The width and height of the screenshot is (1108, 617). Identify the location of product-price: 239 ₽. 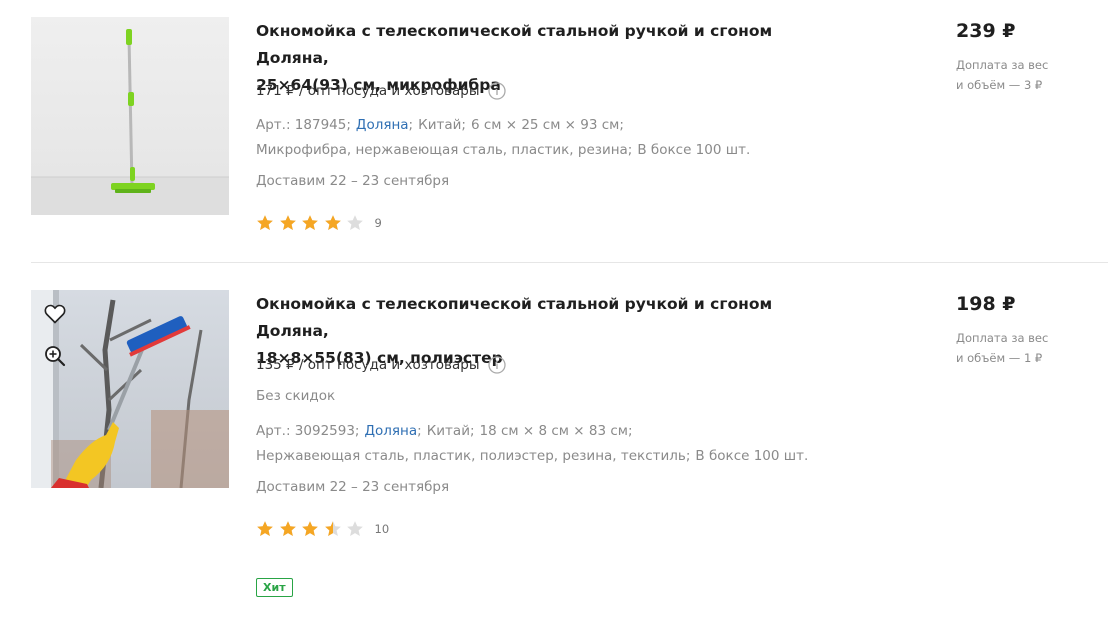
(986, 31).